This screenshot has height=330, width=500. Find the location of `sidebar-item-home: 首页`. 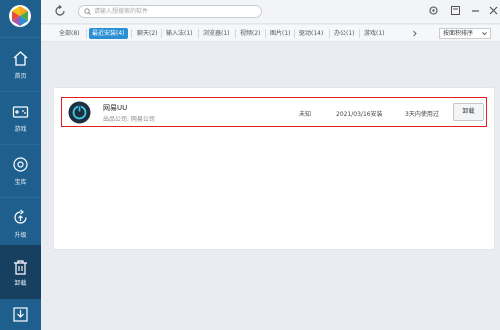

sidebar-item-home: 首页 is located at coordinates (20, 67).